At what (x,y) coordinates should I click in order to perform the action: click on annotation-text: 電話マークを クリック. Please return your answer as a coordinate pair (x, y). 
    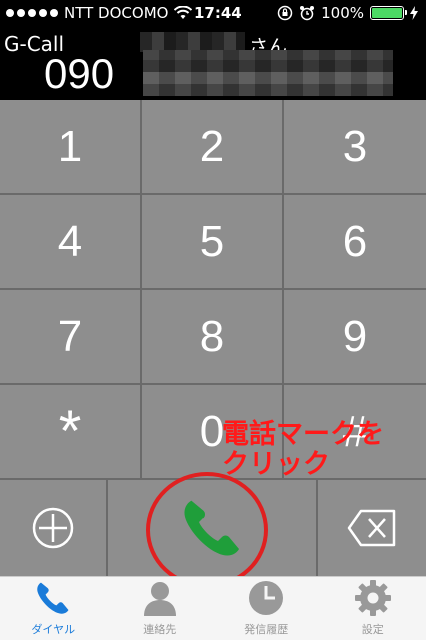
    Looking at the image, I should click on (303, 449).